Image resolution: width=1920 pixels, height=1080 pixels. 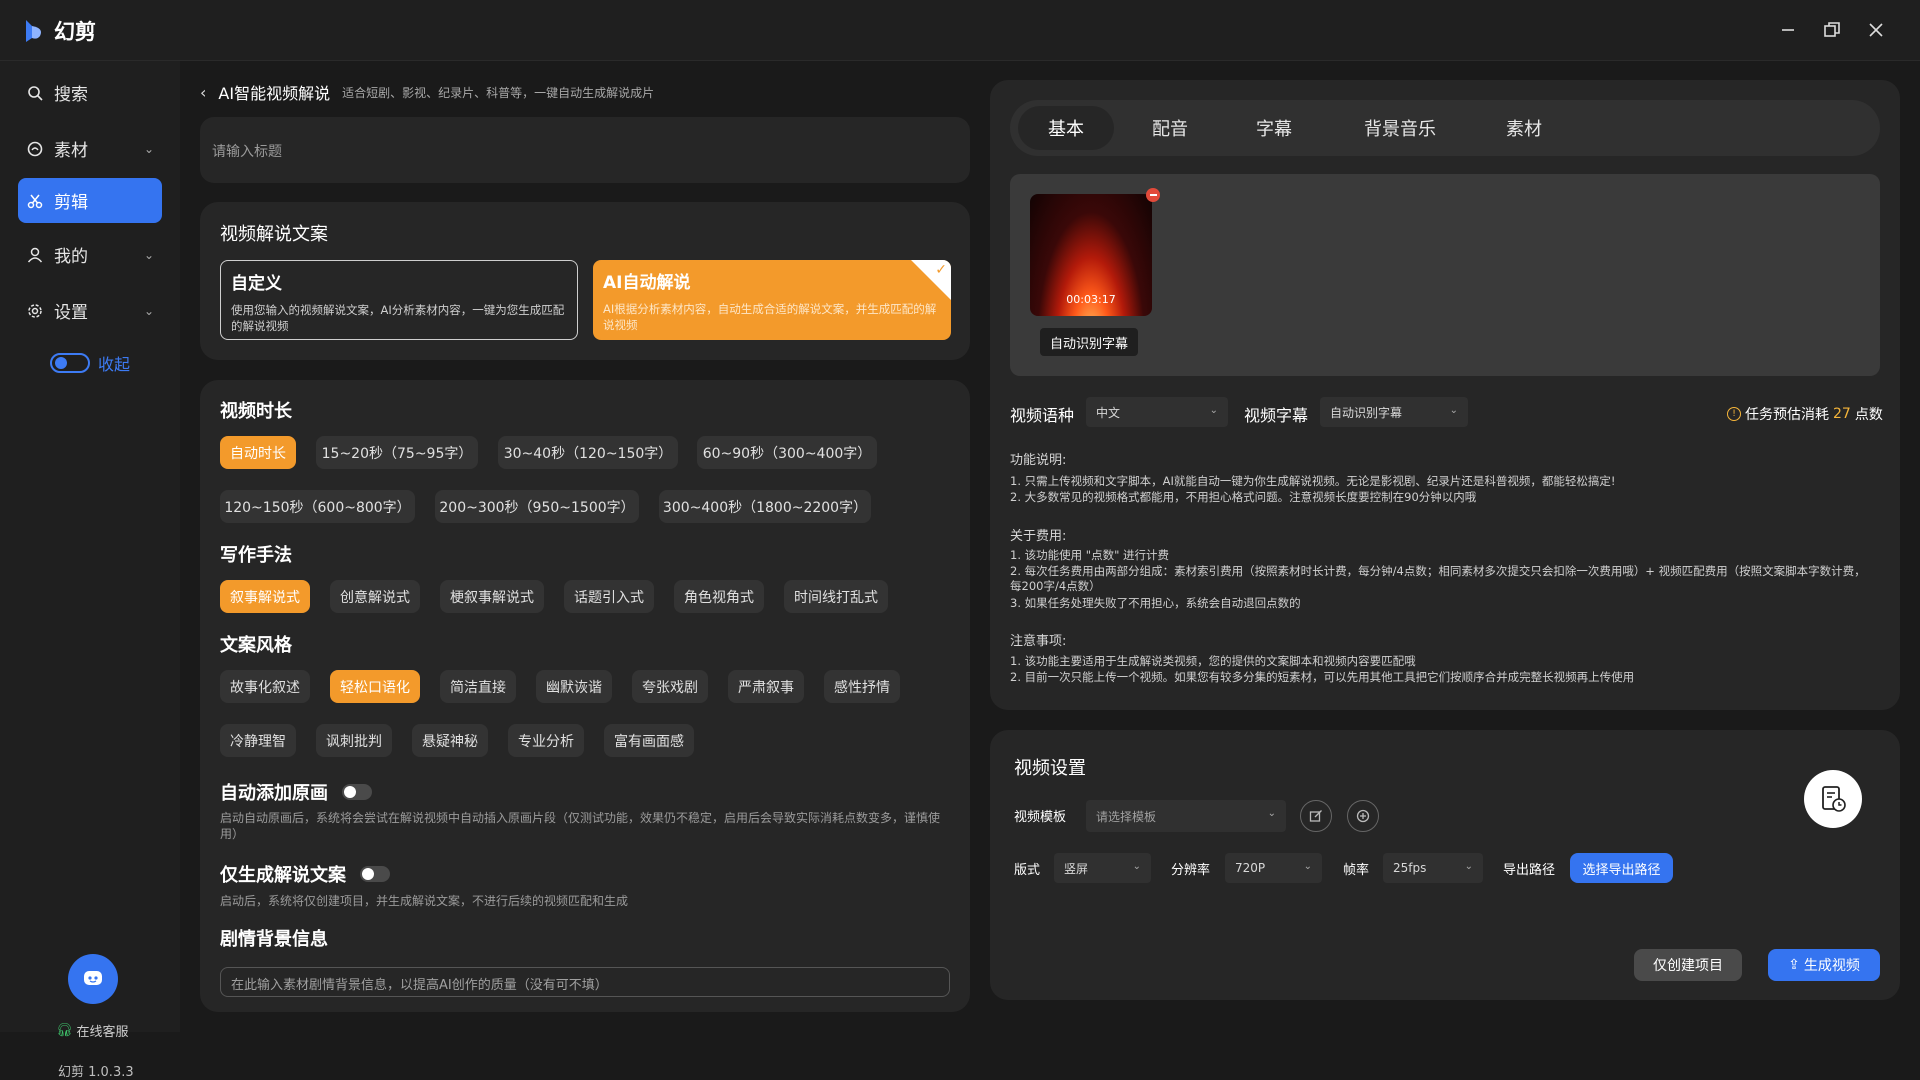 I want to click on collapse-label: 收起, so click(x=114, y=364).